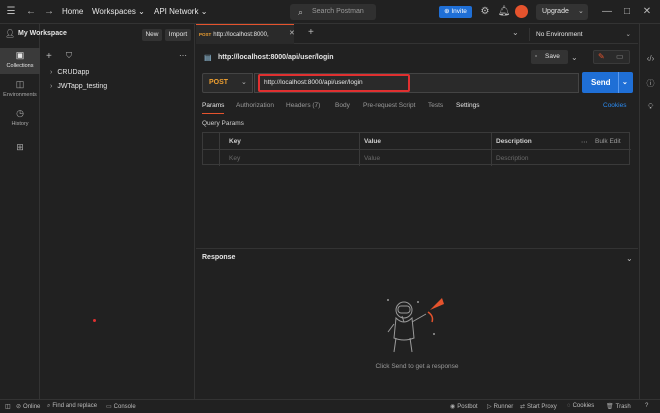 The width and height of the screenshot is (660, 413). I want to click on collection-item: › CRUDapp, so click(69, 72).